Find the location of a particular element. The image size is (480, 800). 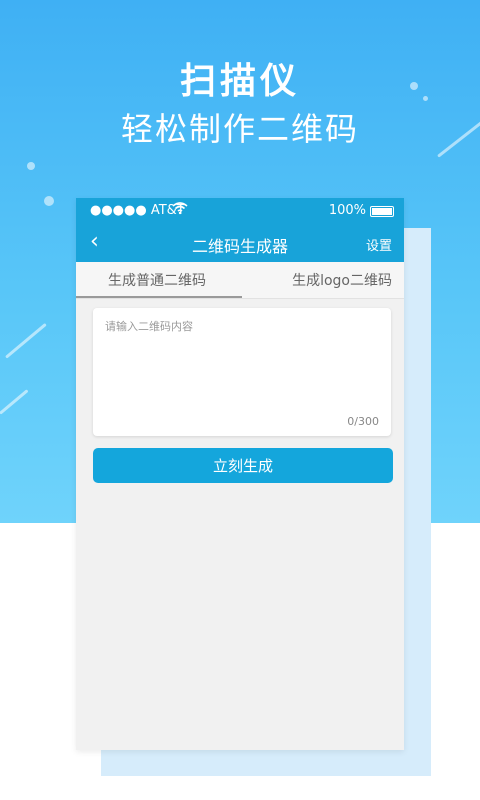

page-title: 二维码生成器 is located at coordinates (239, 246).